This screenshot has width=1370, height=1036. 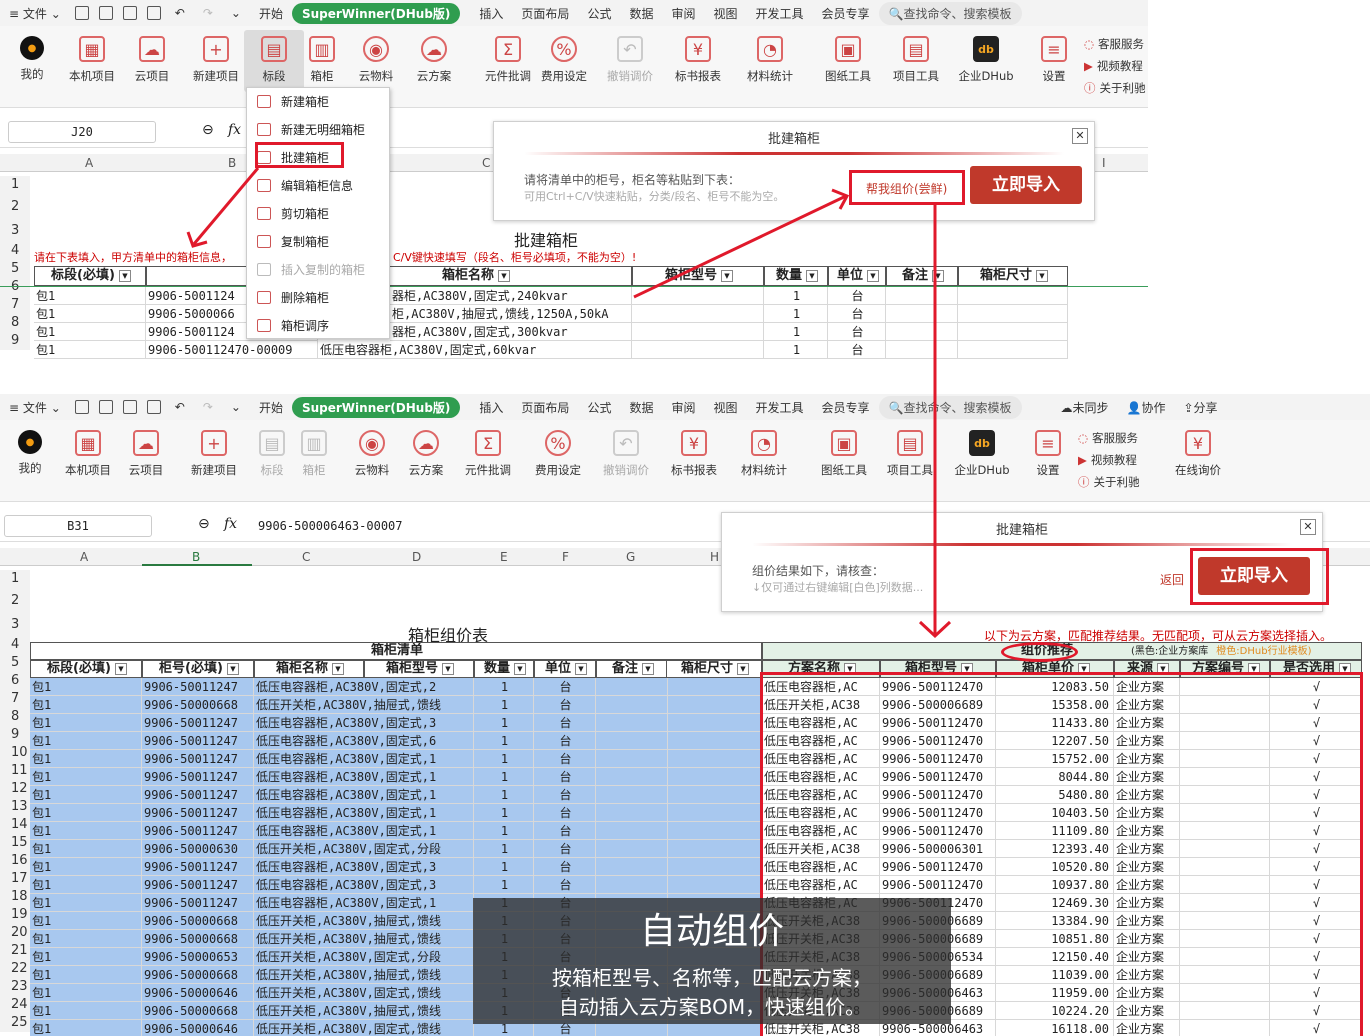 What do you see at coordinates (1200, 407) in the screenshot?
I see `share-button: ⇪分享` at bounding box center [1200, 407].